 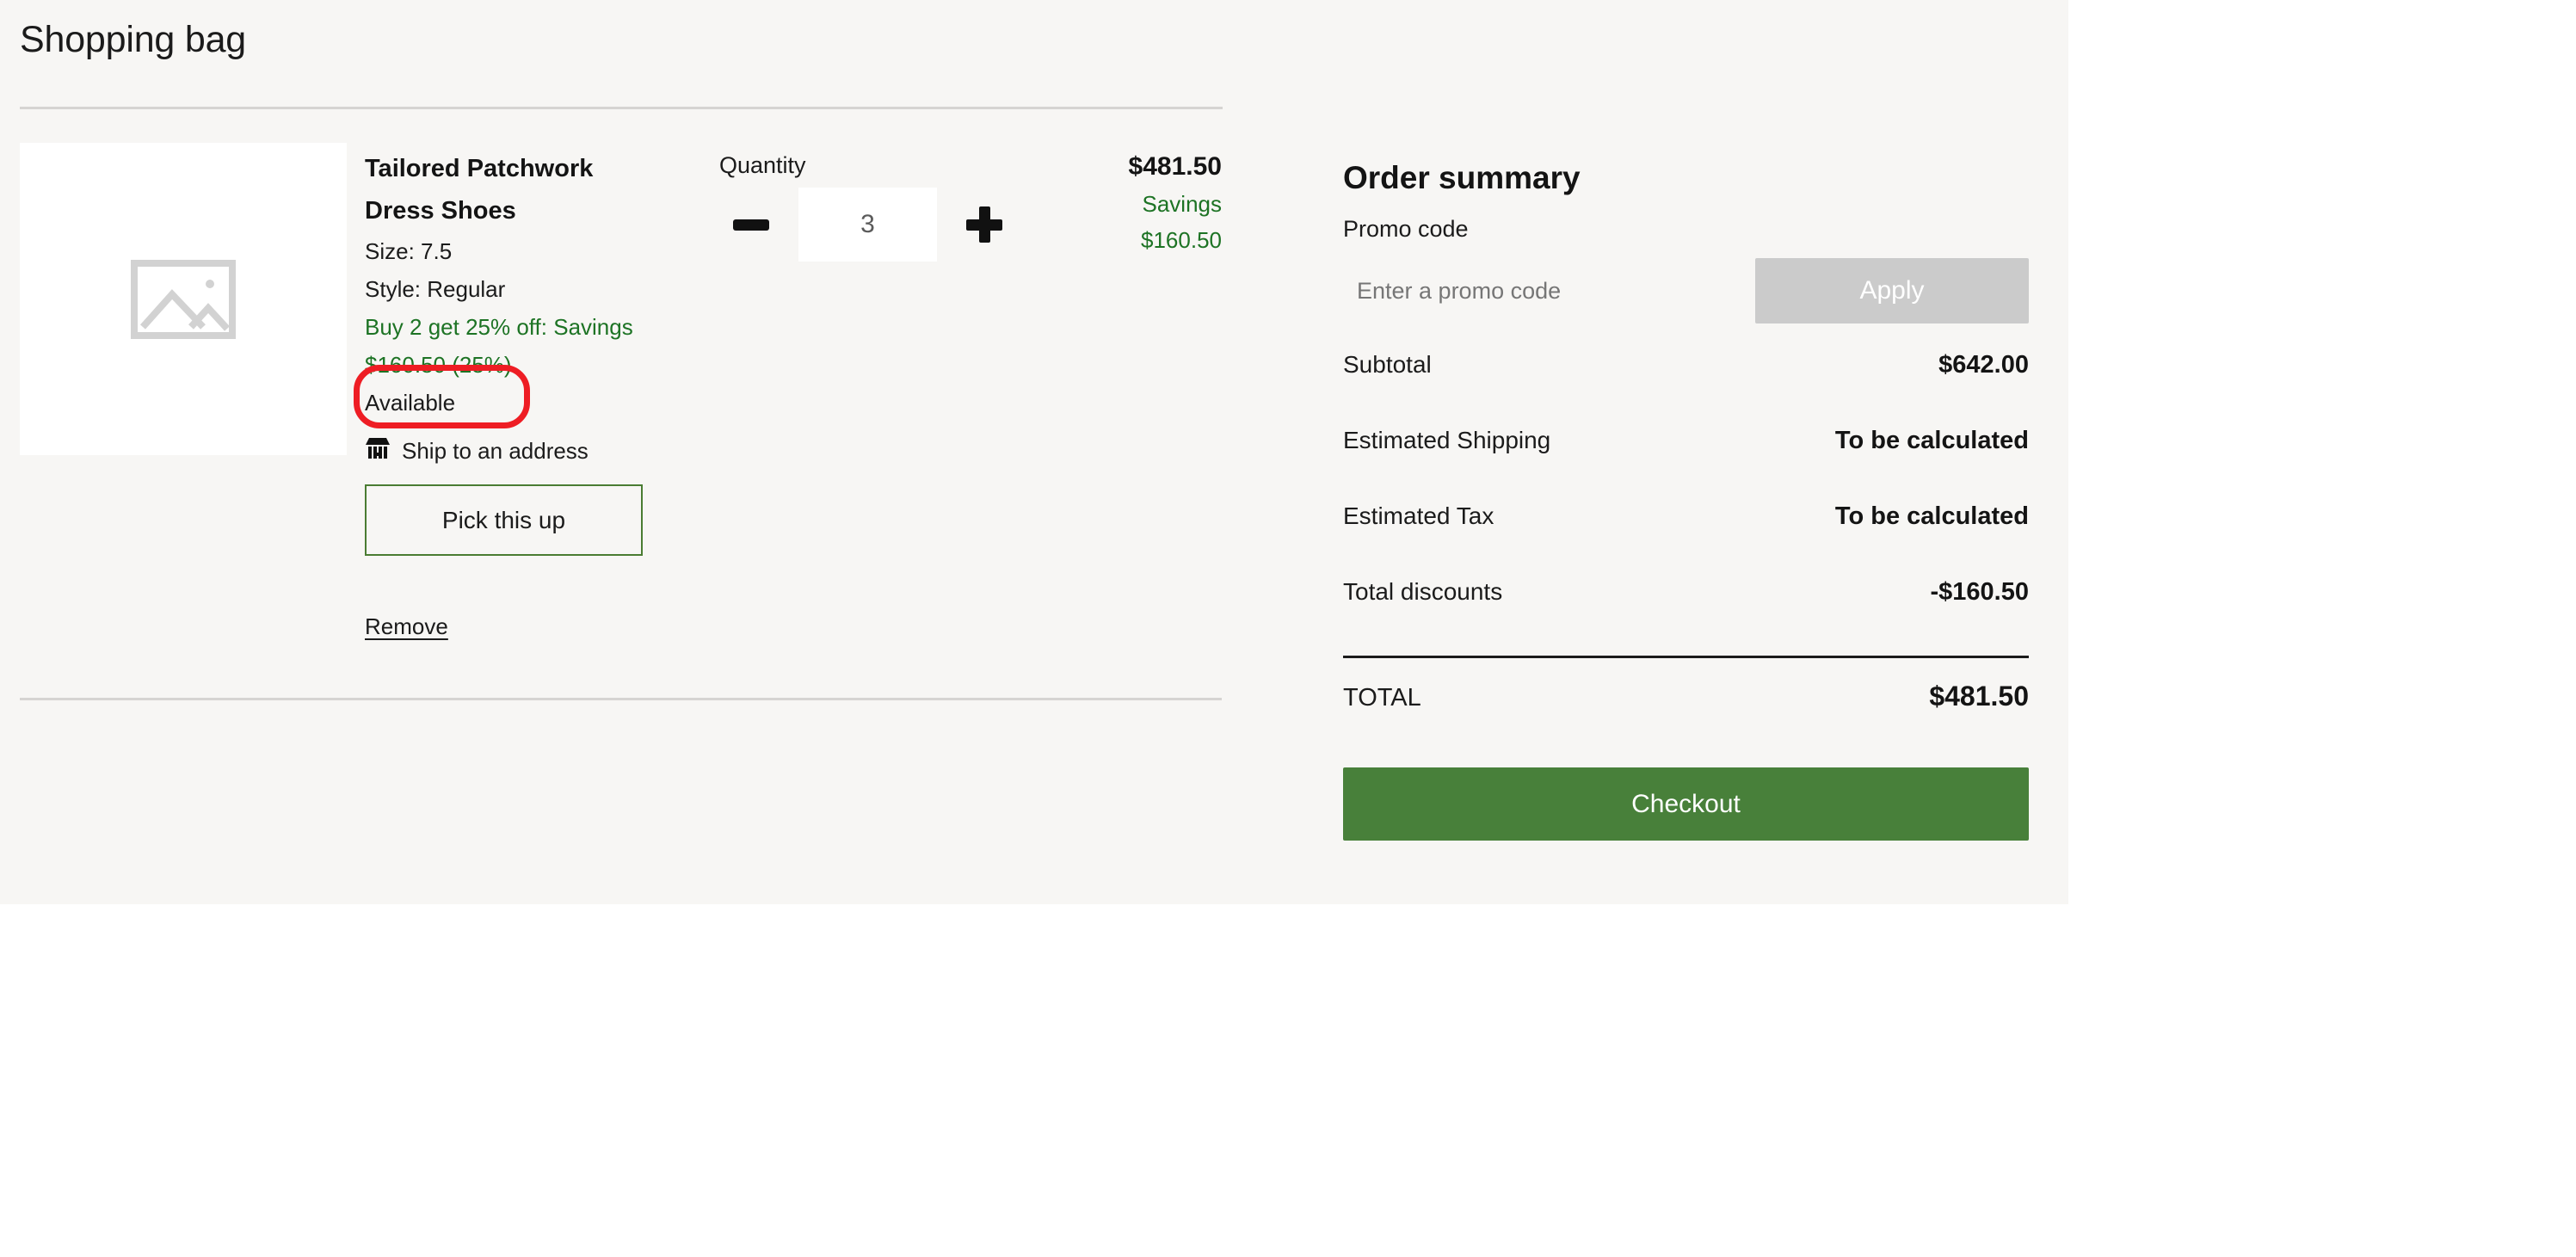 What do you see at coordinates (1078, 203) in the screenshot?
I see `line-price-block: $481.50 Savings $160.50` at bounding box center [1078, 203].